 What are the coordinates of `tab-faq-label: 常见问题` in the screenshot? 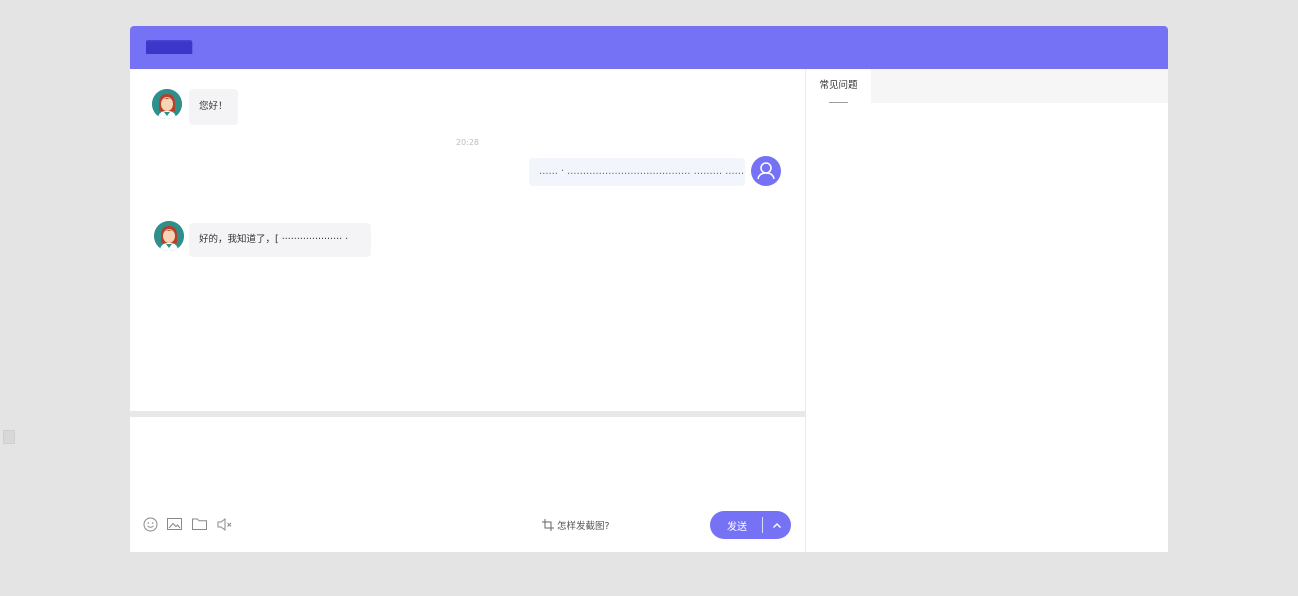 It's located at (838, 85).